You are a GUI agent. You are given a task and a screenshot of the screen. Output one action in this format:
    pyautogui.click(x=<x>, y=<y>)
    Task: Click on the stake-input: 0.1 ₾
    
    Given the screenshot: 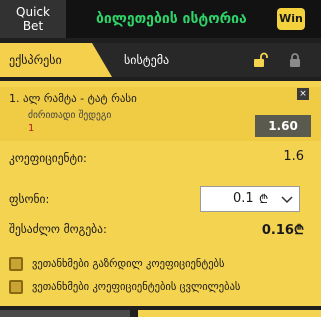 What is the action you would take?
    pyautogui.click(x=250, y=199)
    